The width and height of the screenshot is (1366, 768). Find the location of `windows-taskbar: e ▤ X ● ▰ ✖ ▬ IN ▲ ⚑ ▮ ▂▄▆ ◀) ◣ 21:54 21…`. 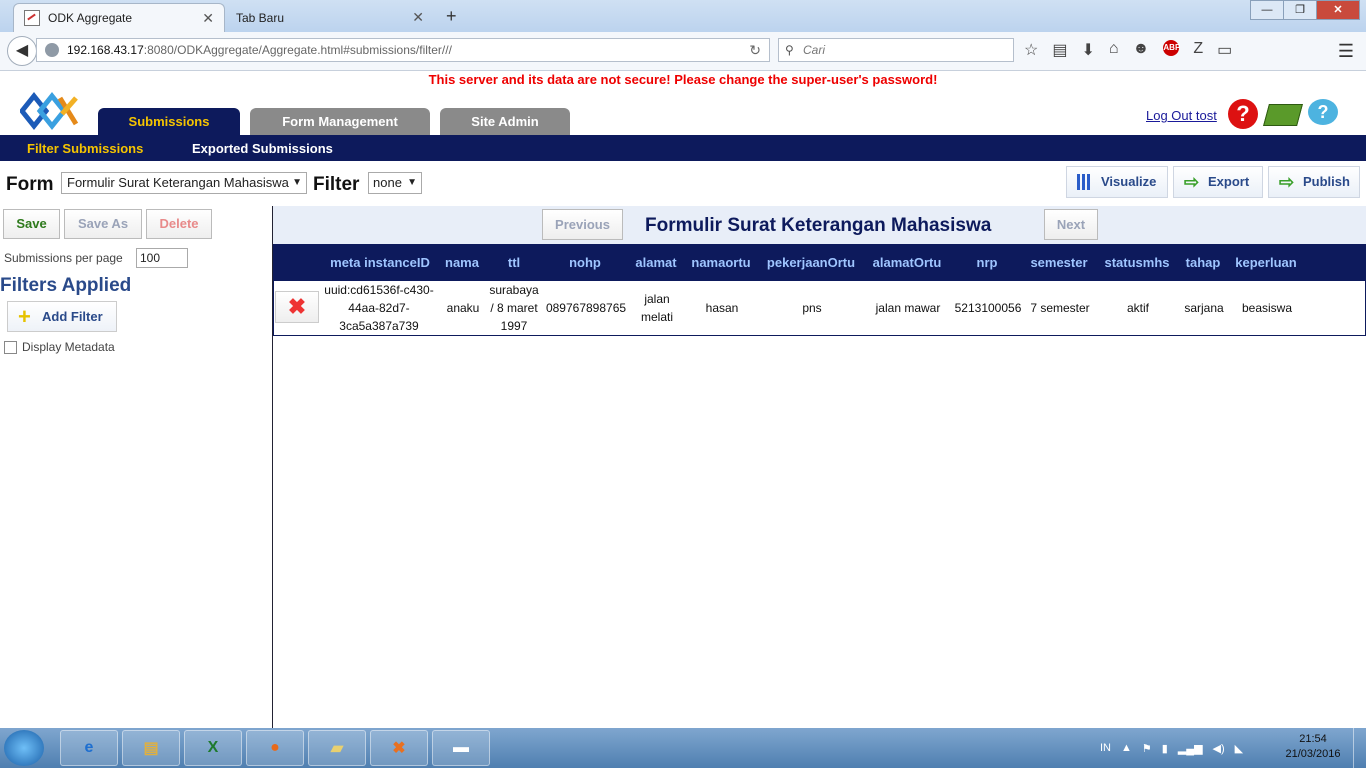

windows-taskbar: e ▤ X ● ▰ ✖ ▬ IN ▲ ⚑ ▮ ▂▄▆ ◀) ◣ 21:54 21… is located at coordinates (683, 748).